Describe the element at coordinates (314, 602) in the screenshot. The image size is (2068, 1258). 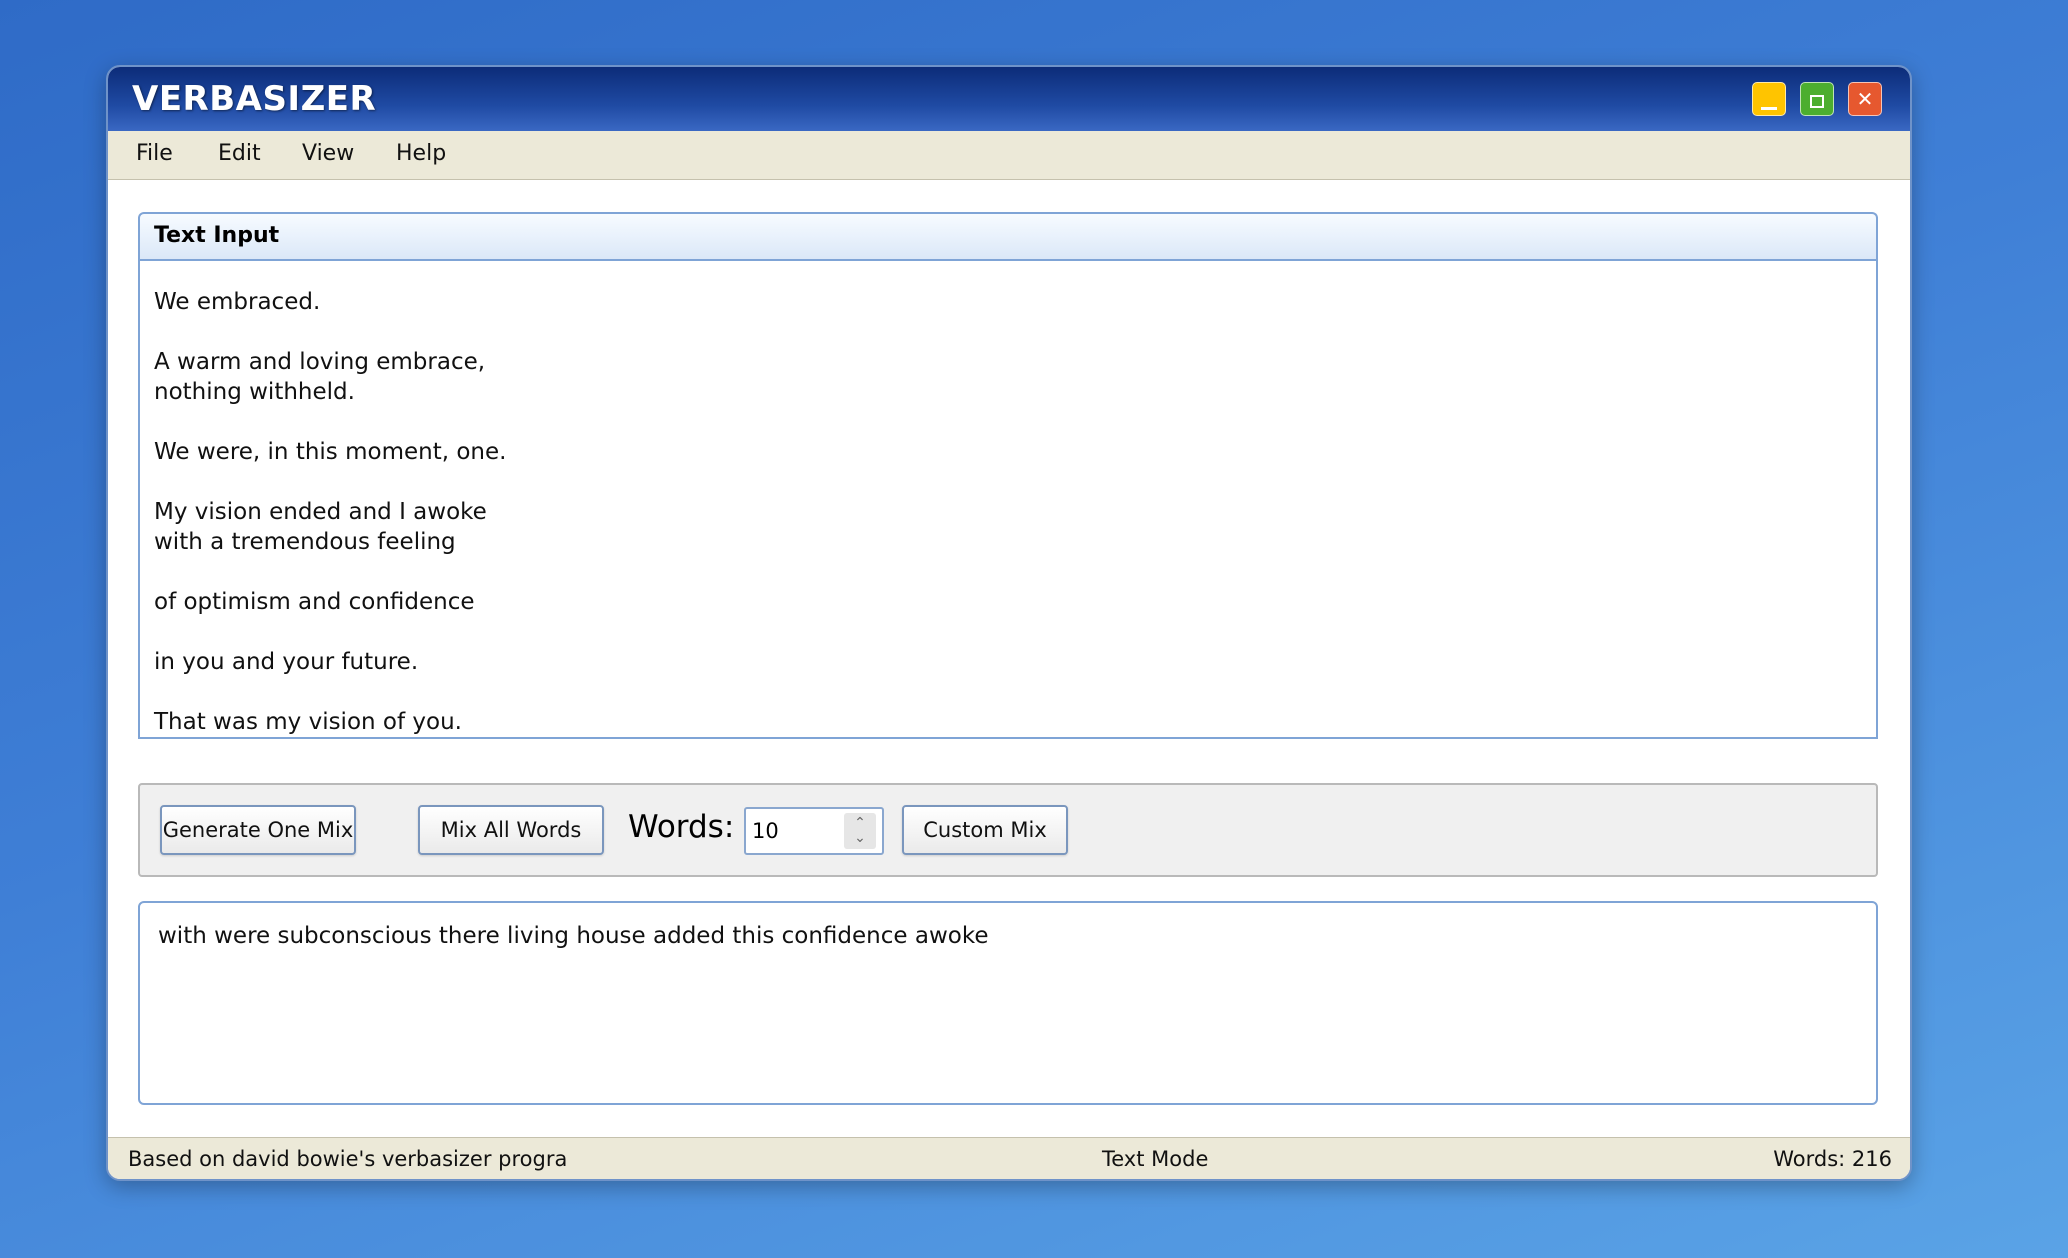
I see `text-line: of optimism and confidence` at that location.